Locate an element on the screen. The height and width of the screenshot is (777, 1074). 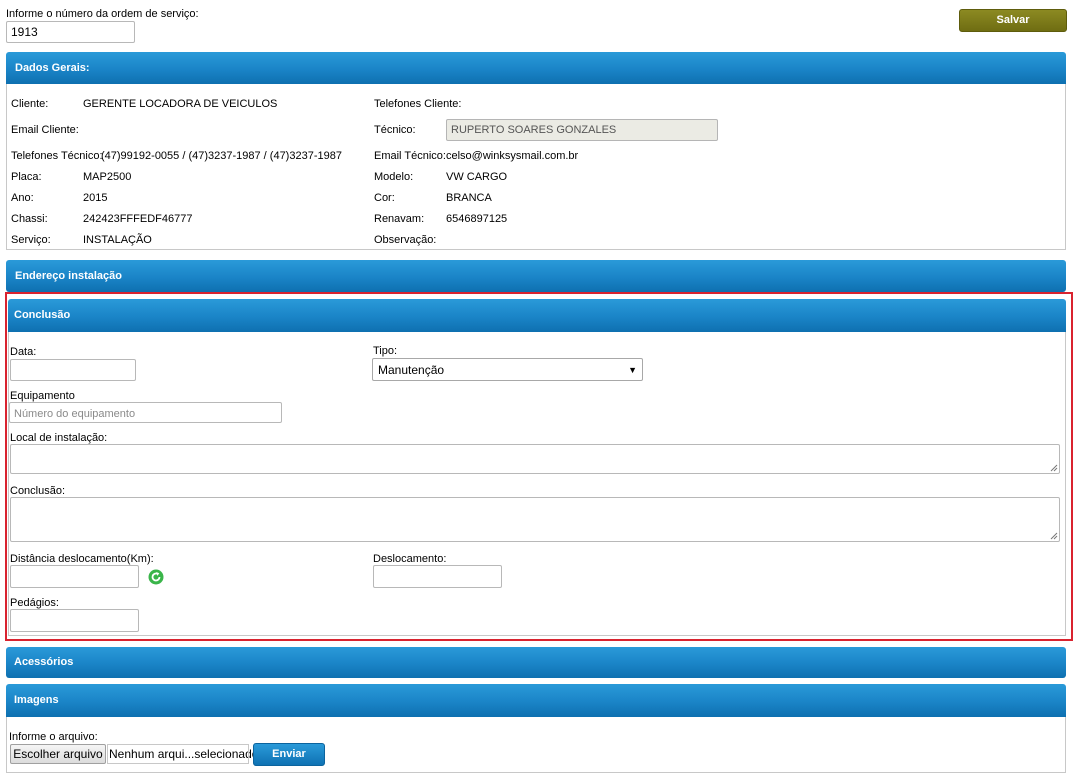
renavam-value: 6546897125 is located at coordinates (477, 219).